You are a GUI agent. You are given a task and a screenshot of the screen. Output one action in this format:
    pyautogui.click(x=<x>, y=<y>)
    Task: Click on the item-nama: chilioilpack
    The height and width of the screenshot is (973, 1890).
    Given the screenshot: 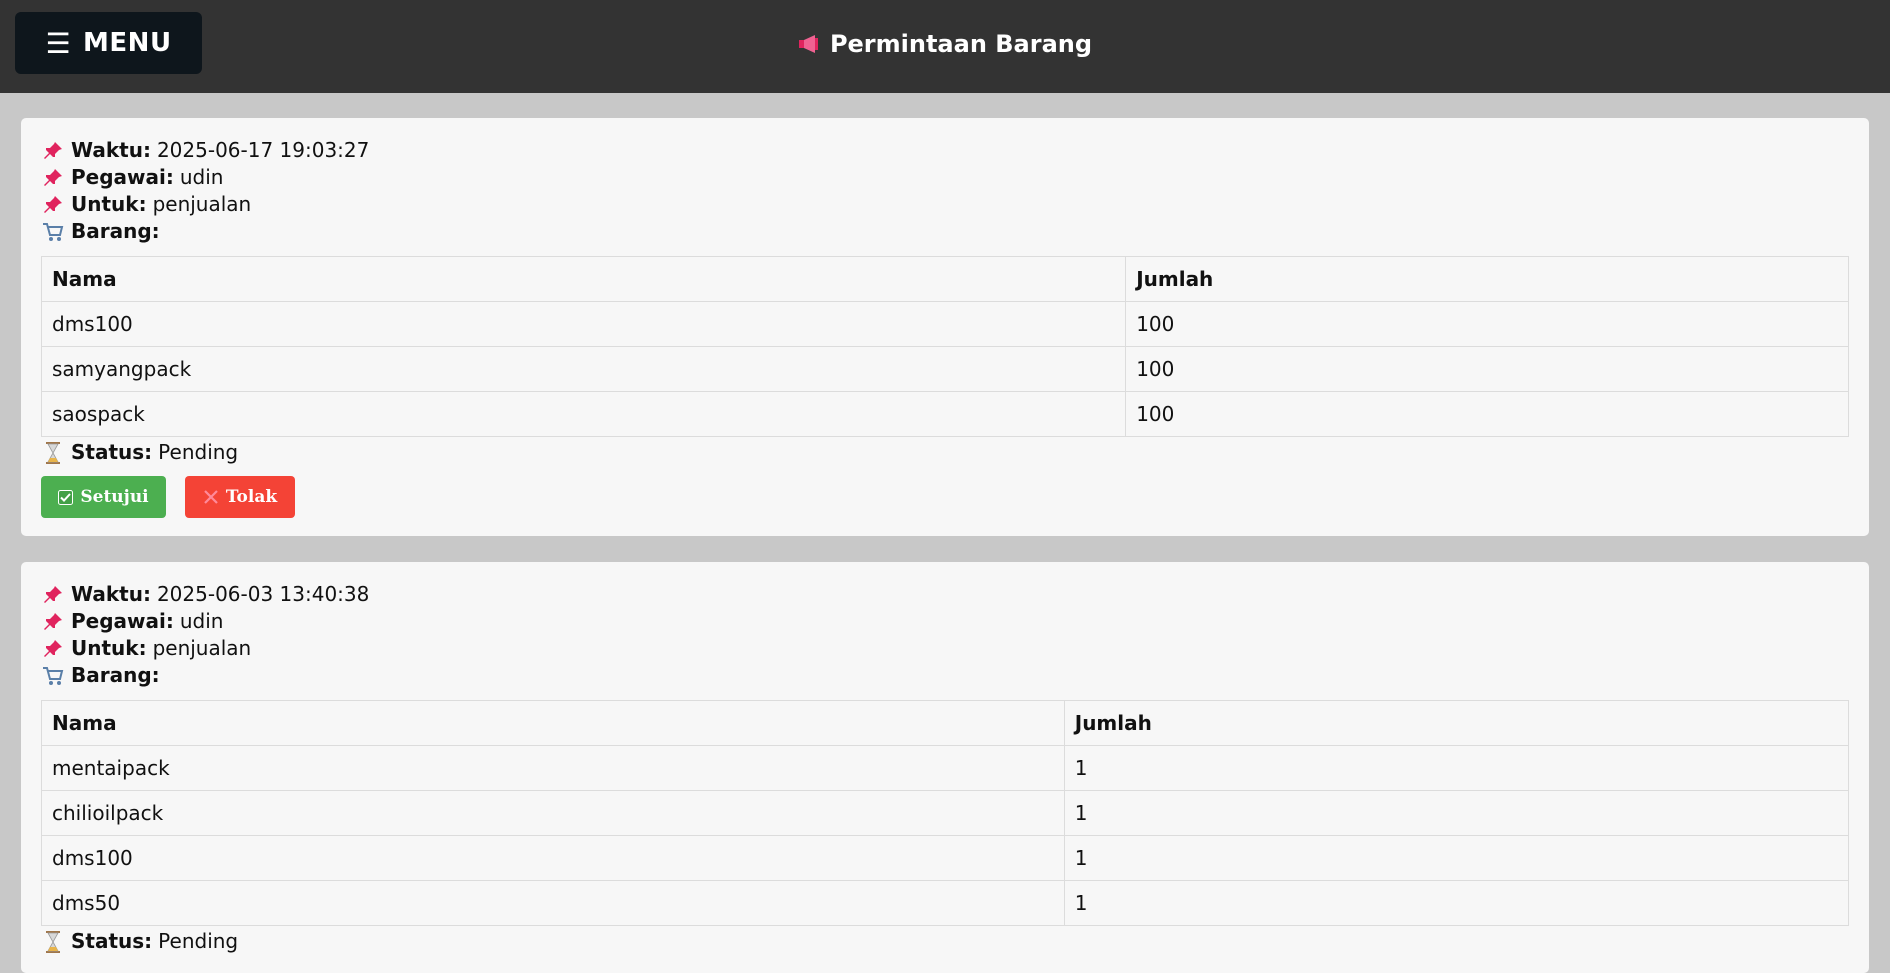 What is the action you would take?
    pyautogui.click(x=553, y=813)
    